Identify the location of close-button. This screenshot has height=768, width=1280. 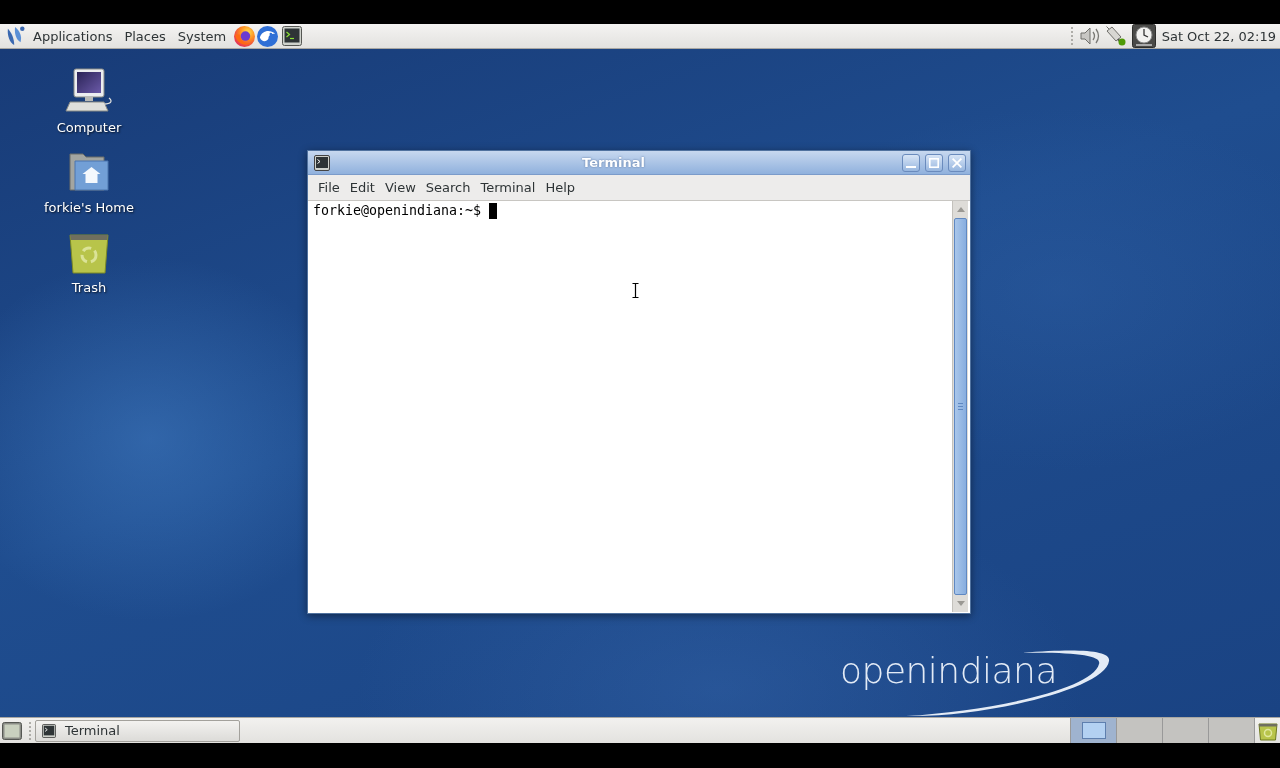
(957, 162).